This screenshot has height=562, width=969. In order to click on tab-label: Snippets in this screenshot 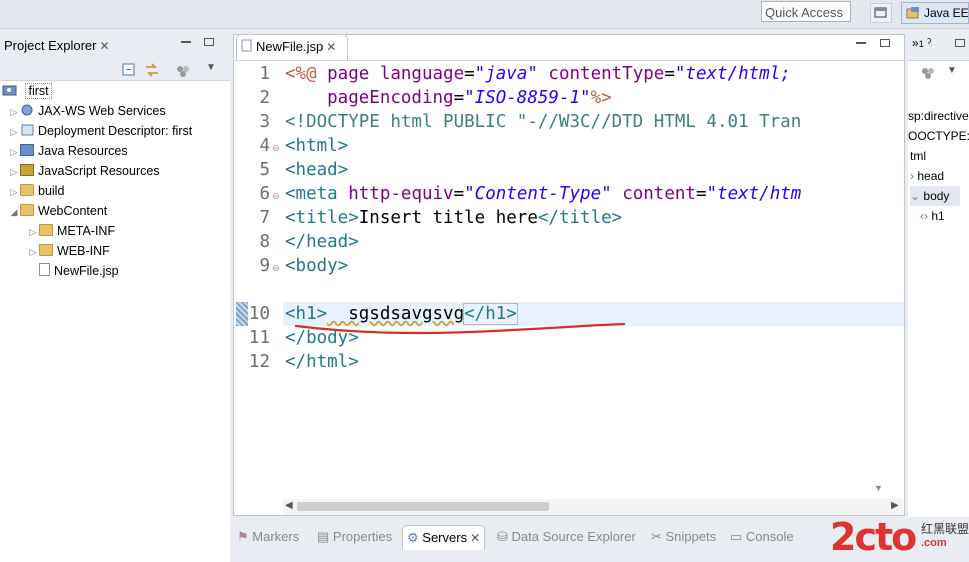, I will do `click(691, 536)`.